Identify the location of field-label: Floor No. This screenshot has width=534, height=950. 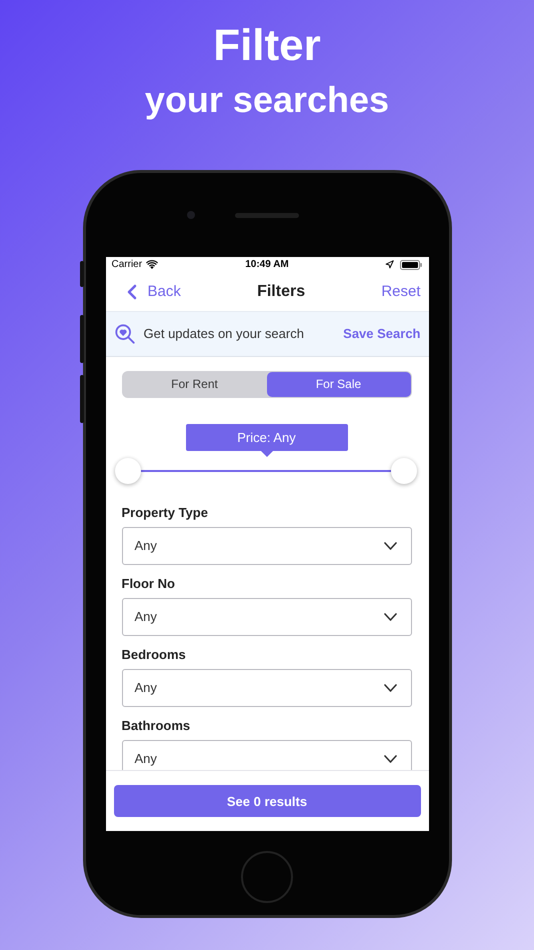
(149, 584).